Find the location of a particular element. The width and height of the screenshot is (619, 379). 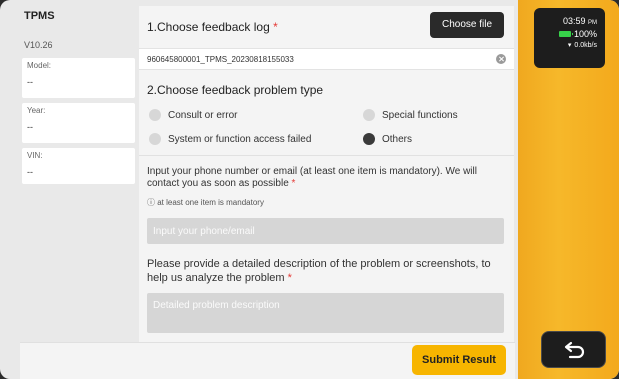

battery-icon is located at coordinates (565, 34).